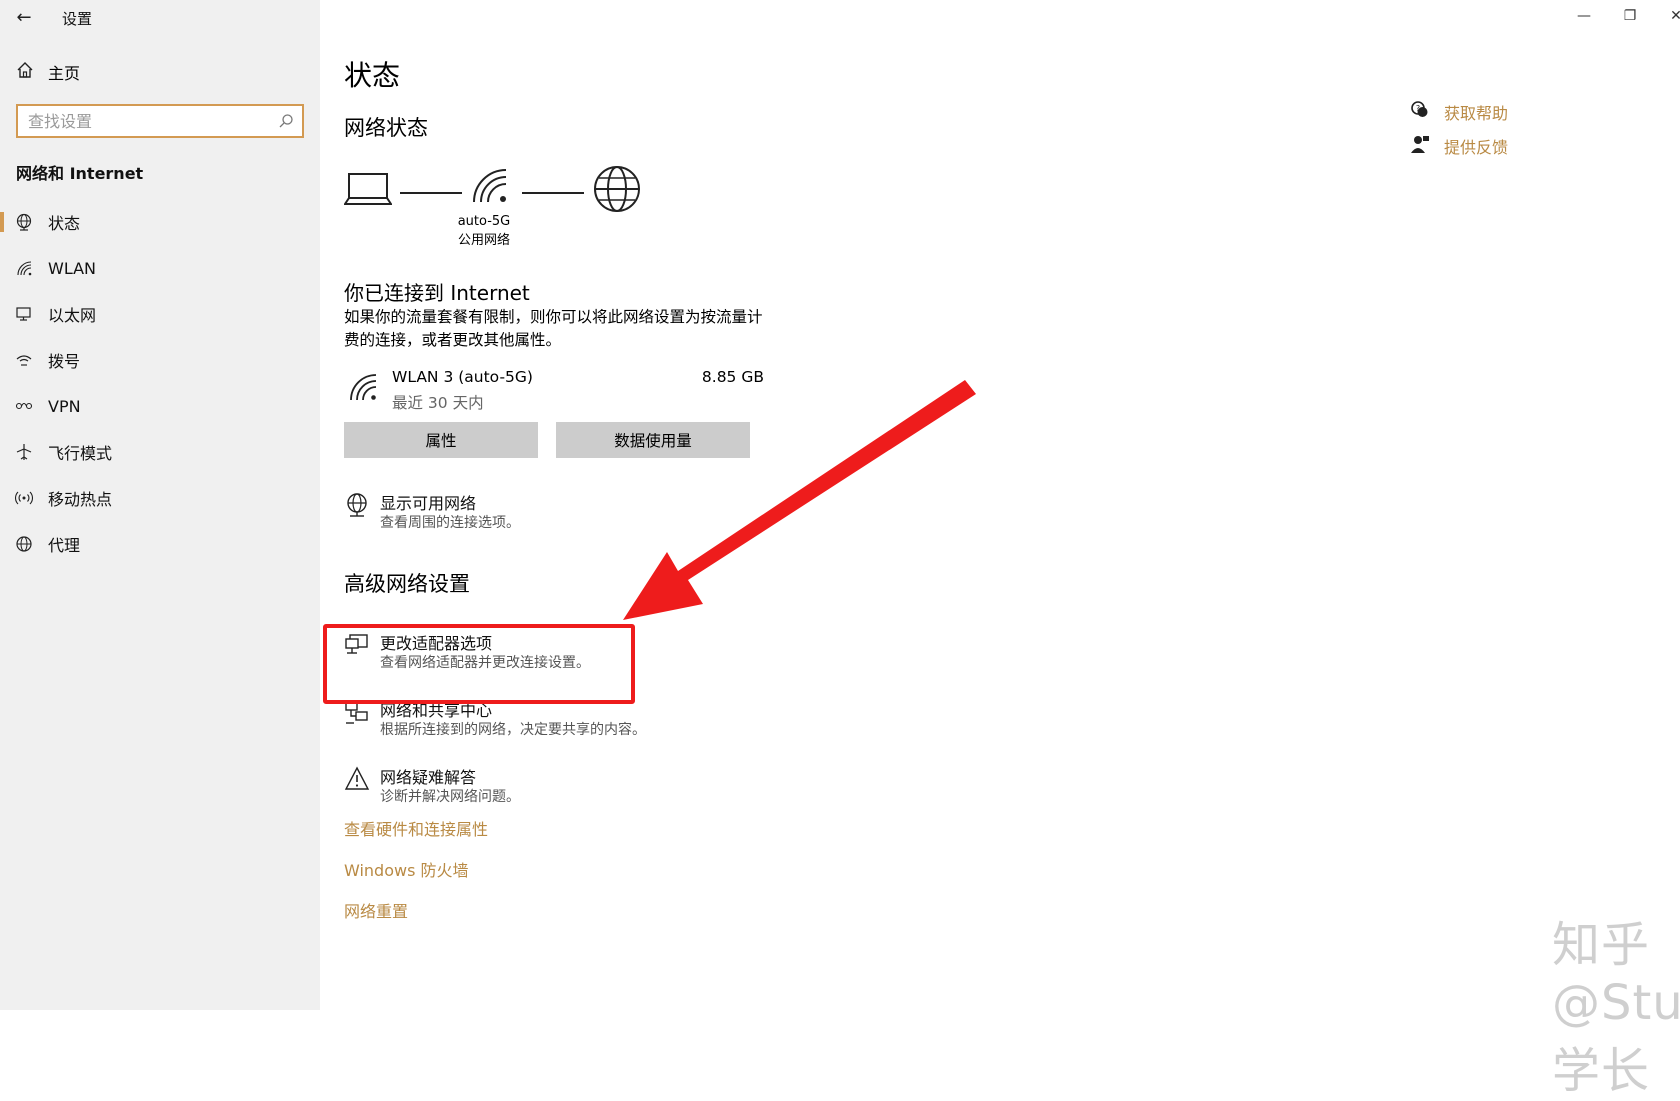 The height and width of the screenshot is (1101, 1680). What do you see at coordinates (72, 268) in the screenshot?
I see `sidebar-item-label: WLAN` at bounding box center [72, 268].